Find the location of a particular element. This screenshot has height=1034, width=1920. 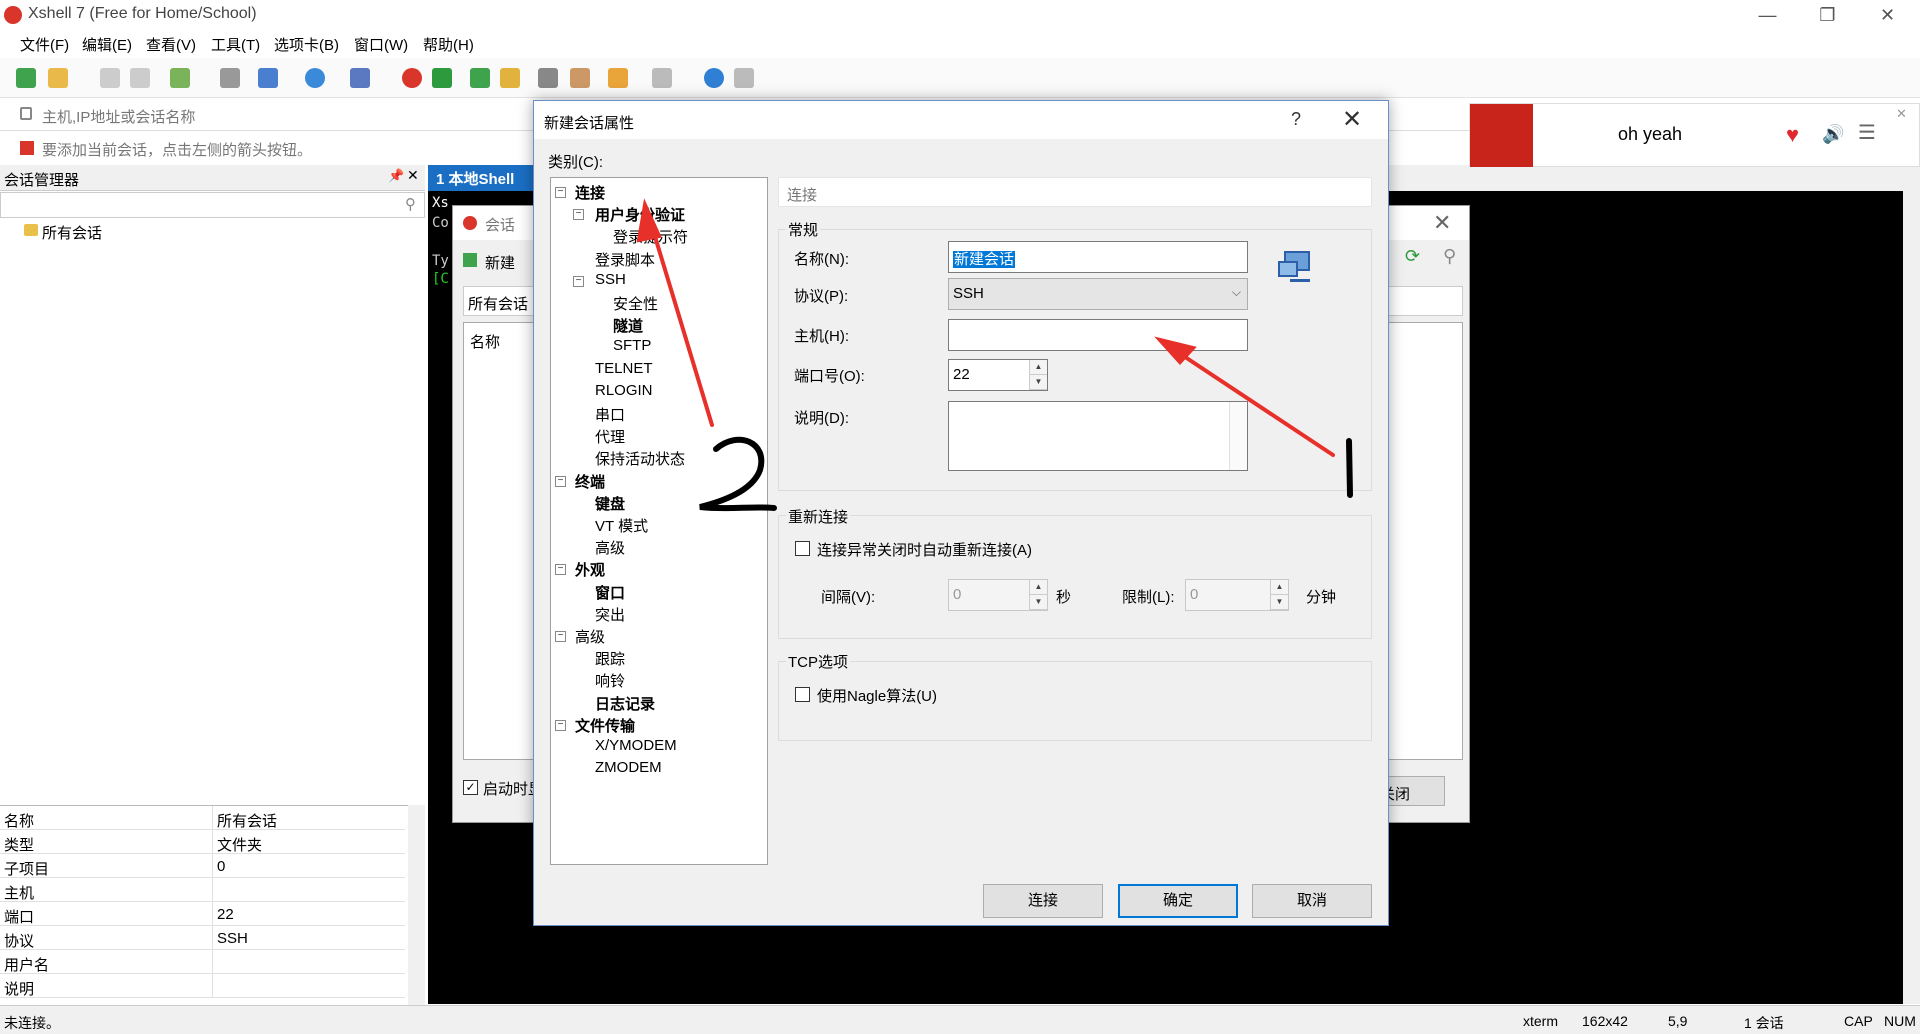

annotation-overlay is located at coordinates (994, 355).